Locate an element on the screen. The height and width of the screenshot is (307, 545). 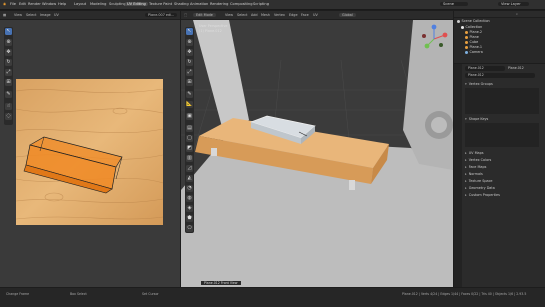
outliner-row: Camera is located at coordinates (505, 52).